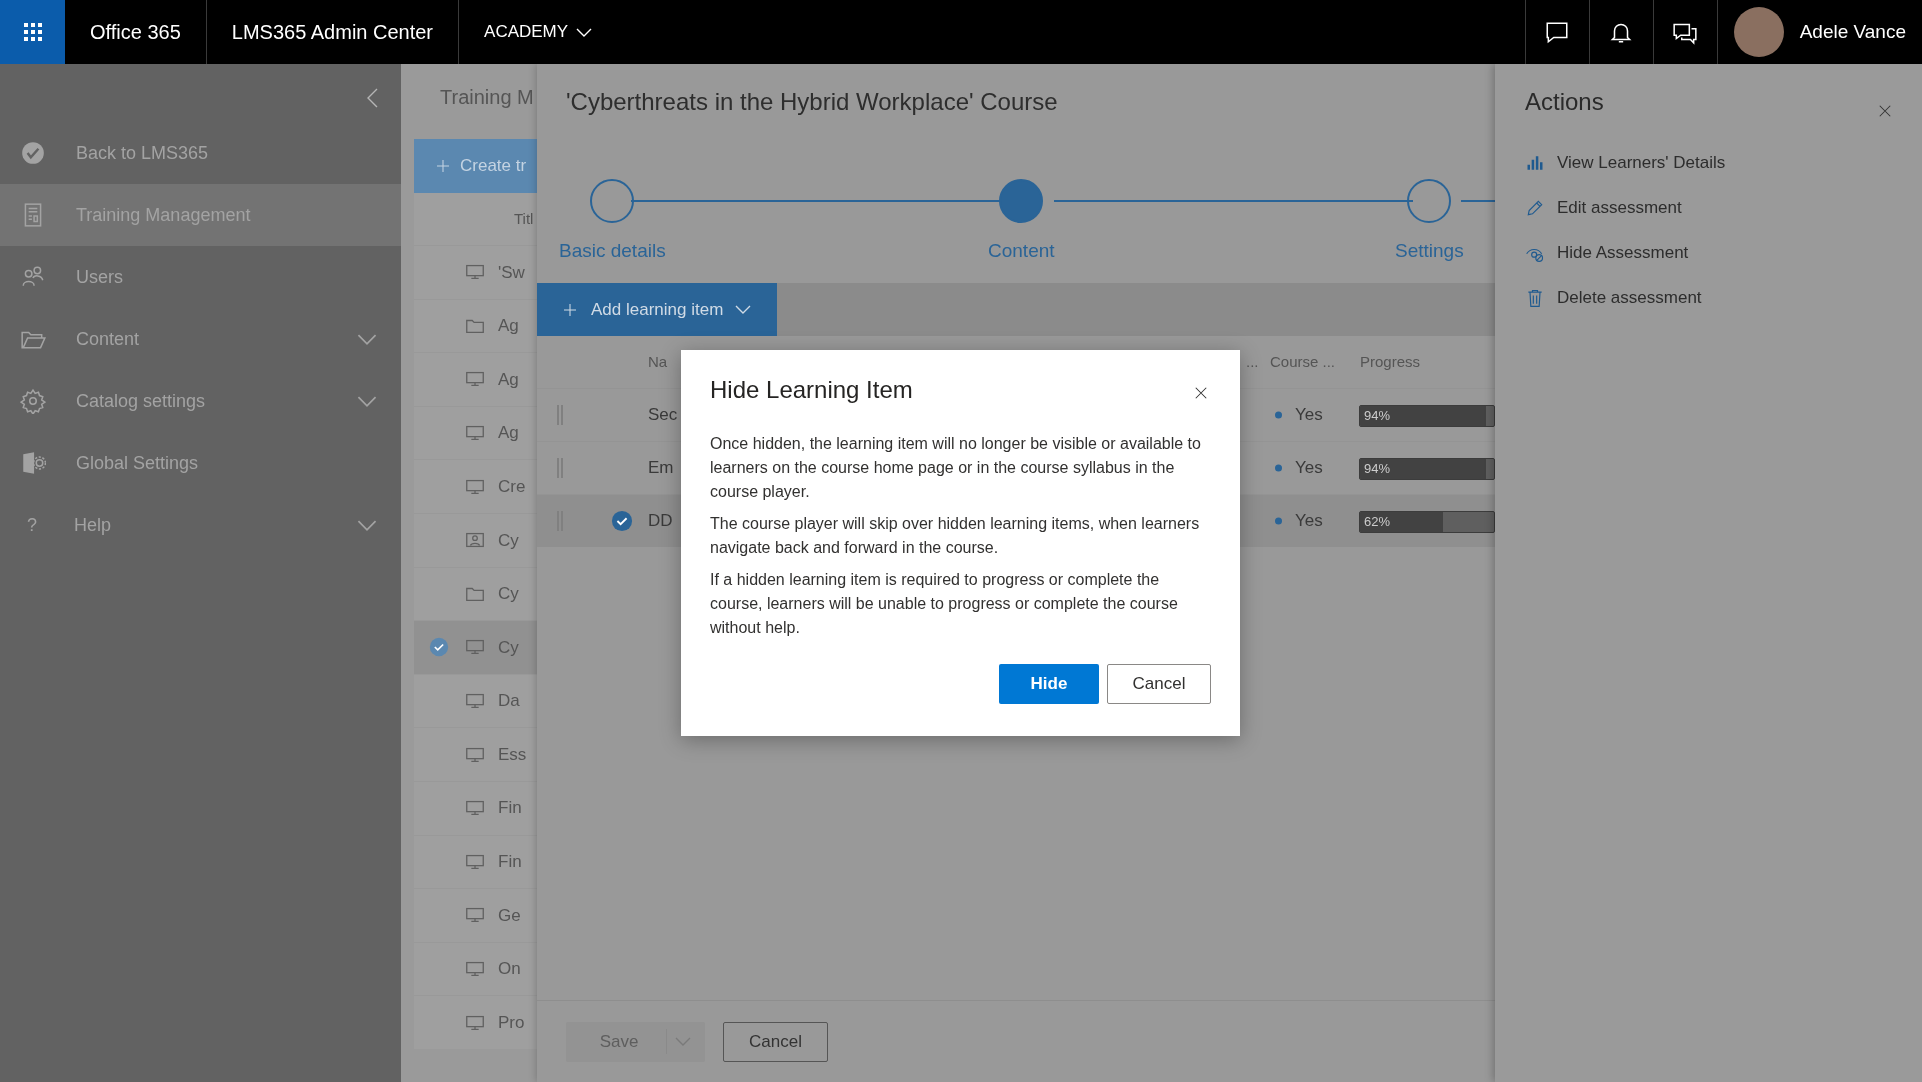 The height and width of the screenshot is (1082, 1922). What do you see at coordinates (509, 701) in the screenshot?
I see `row-title: Da` at bounding box center [509, 701].